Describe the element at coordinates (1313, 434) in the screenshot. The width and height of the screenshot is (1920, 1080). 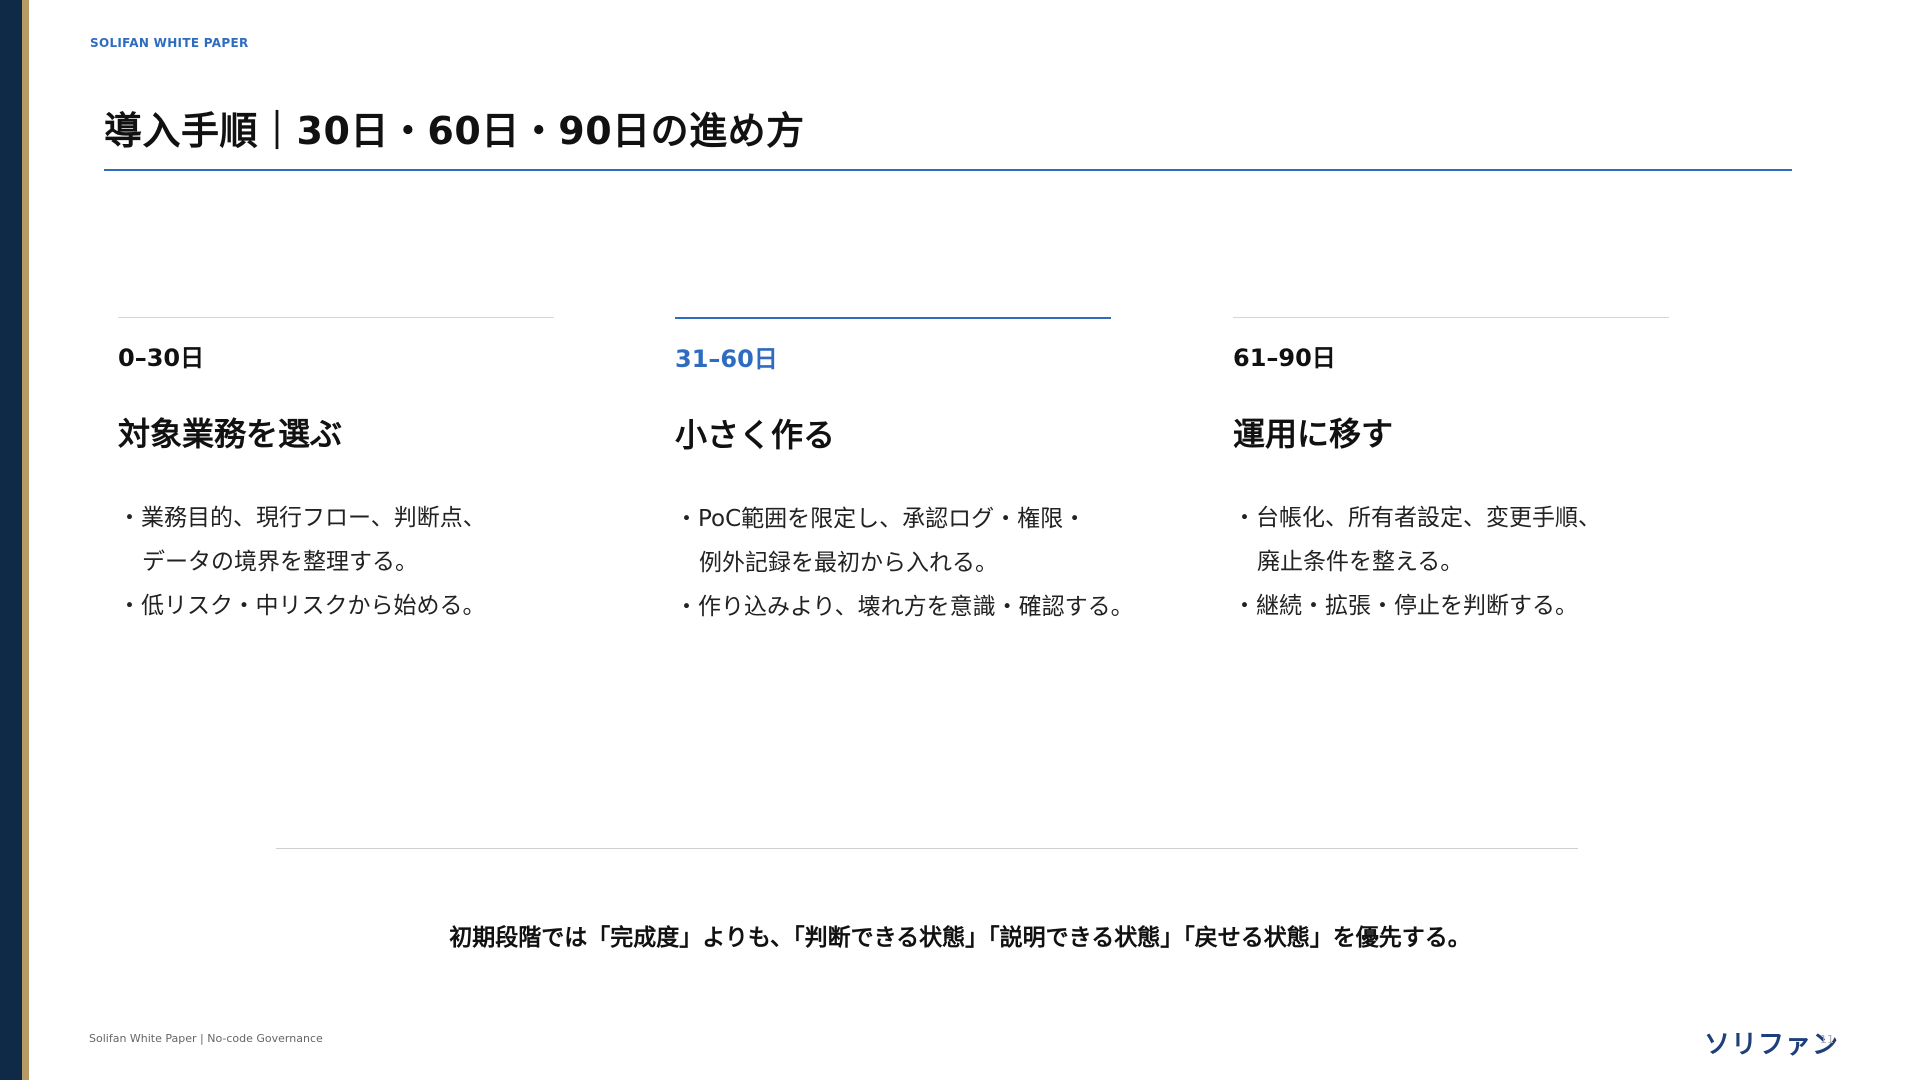
I see `phase-title: 運用に移す` at that location.